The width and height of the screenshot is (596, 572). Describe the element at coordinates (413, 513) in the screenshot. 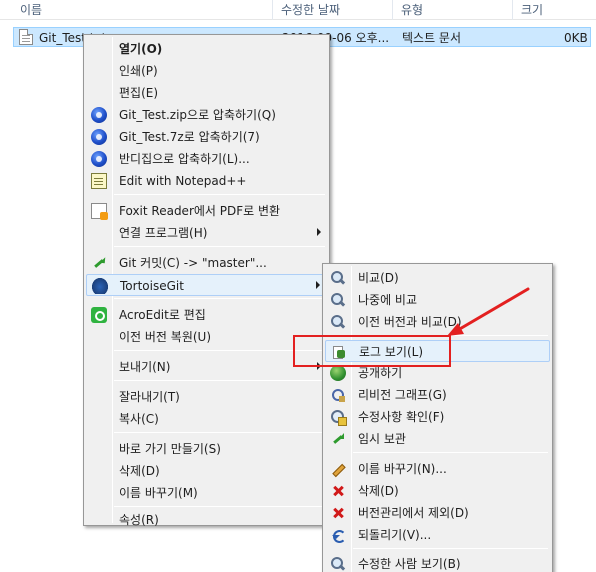

I see `menu-item-label: 버전관리에서 제외(D)` at that location.